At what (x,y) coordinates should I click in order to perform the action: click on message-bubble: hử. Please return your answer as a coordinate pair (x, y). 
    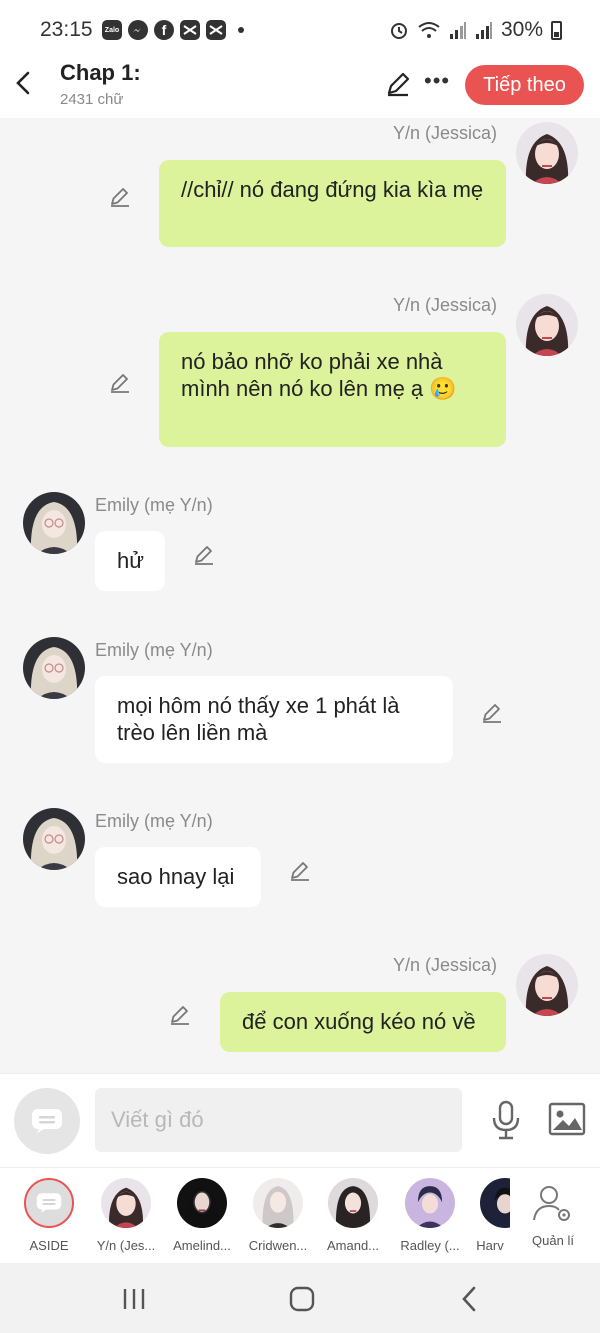
    Looking at the image, I should click on (130, 561).